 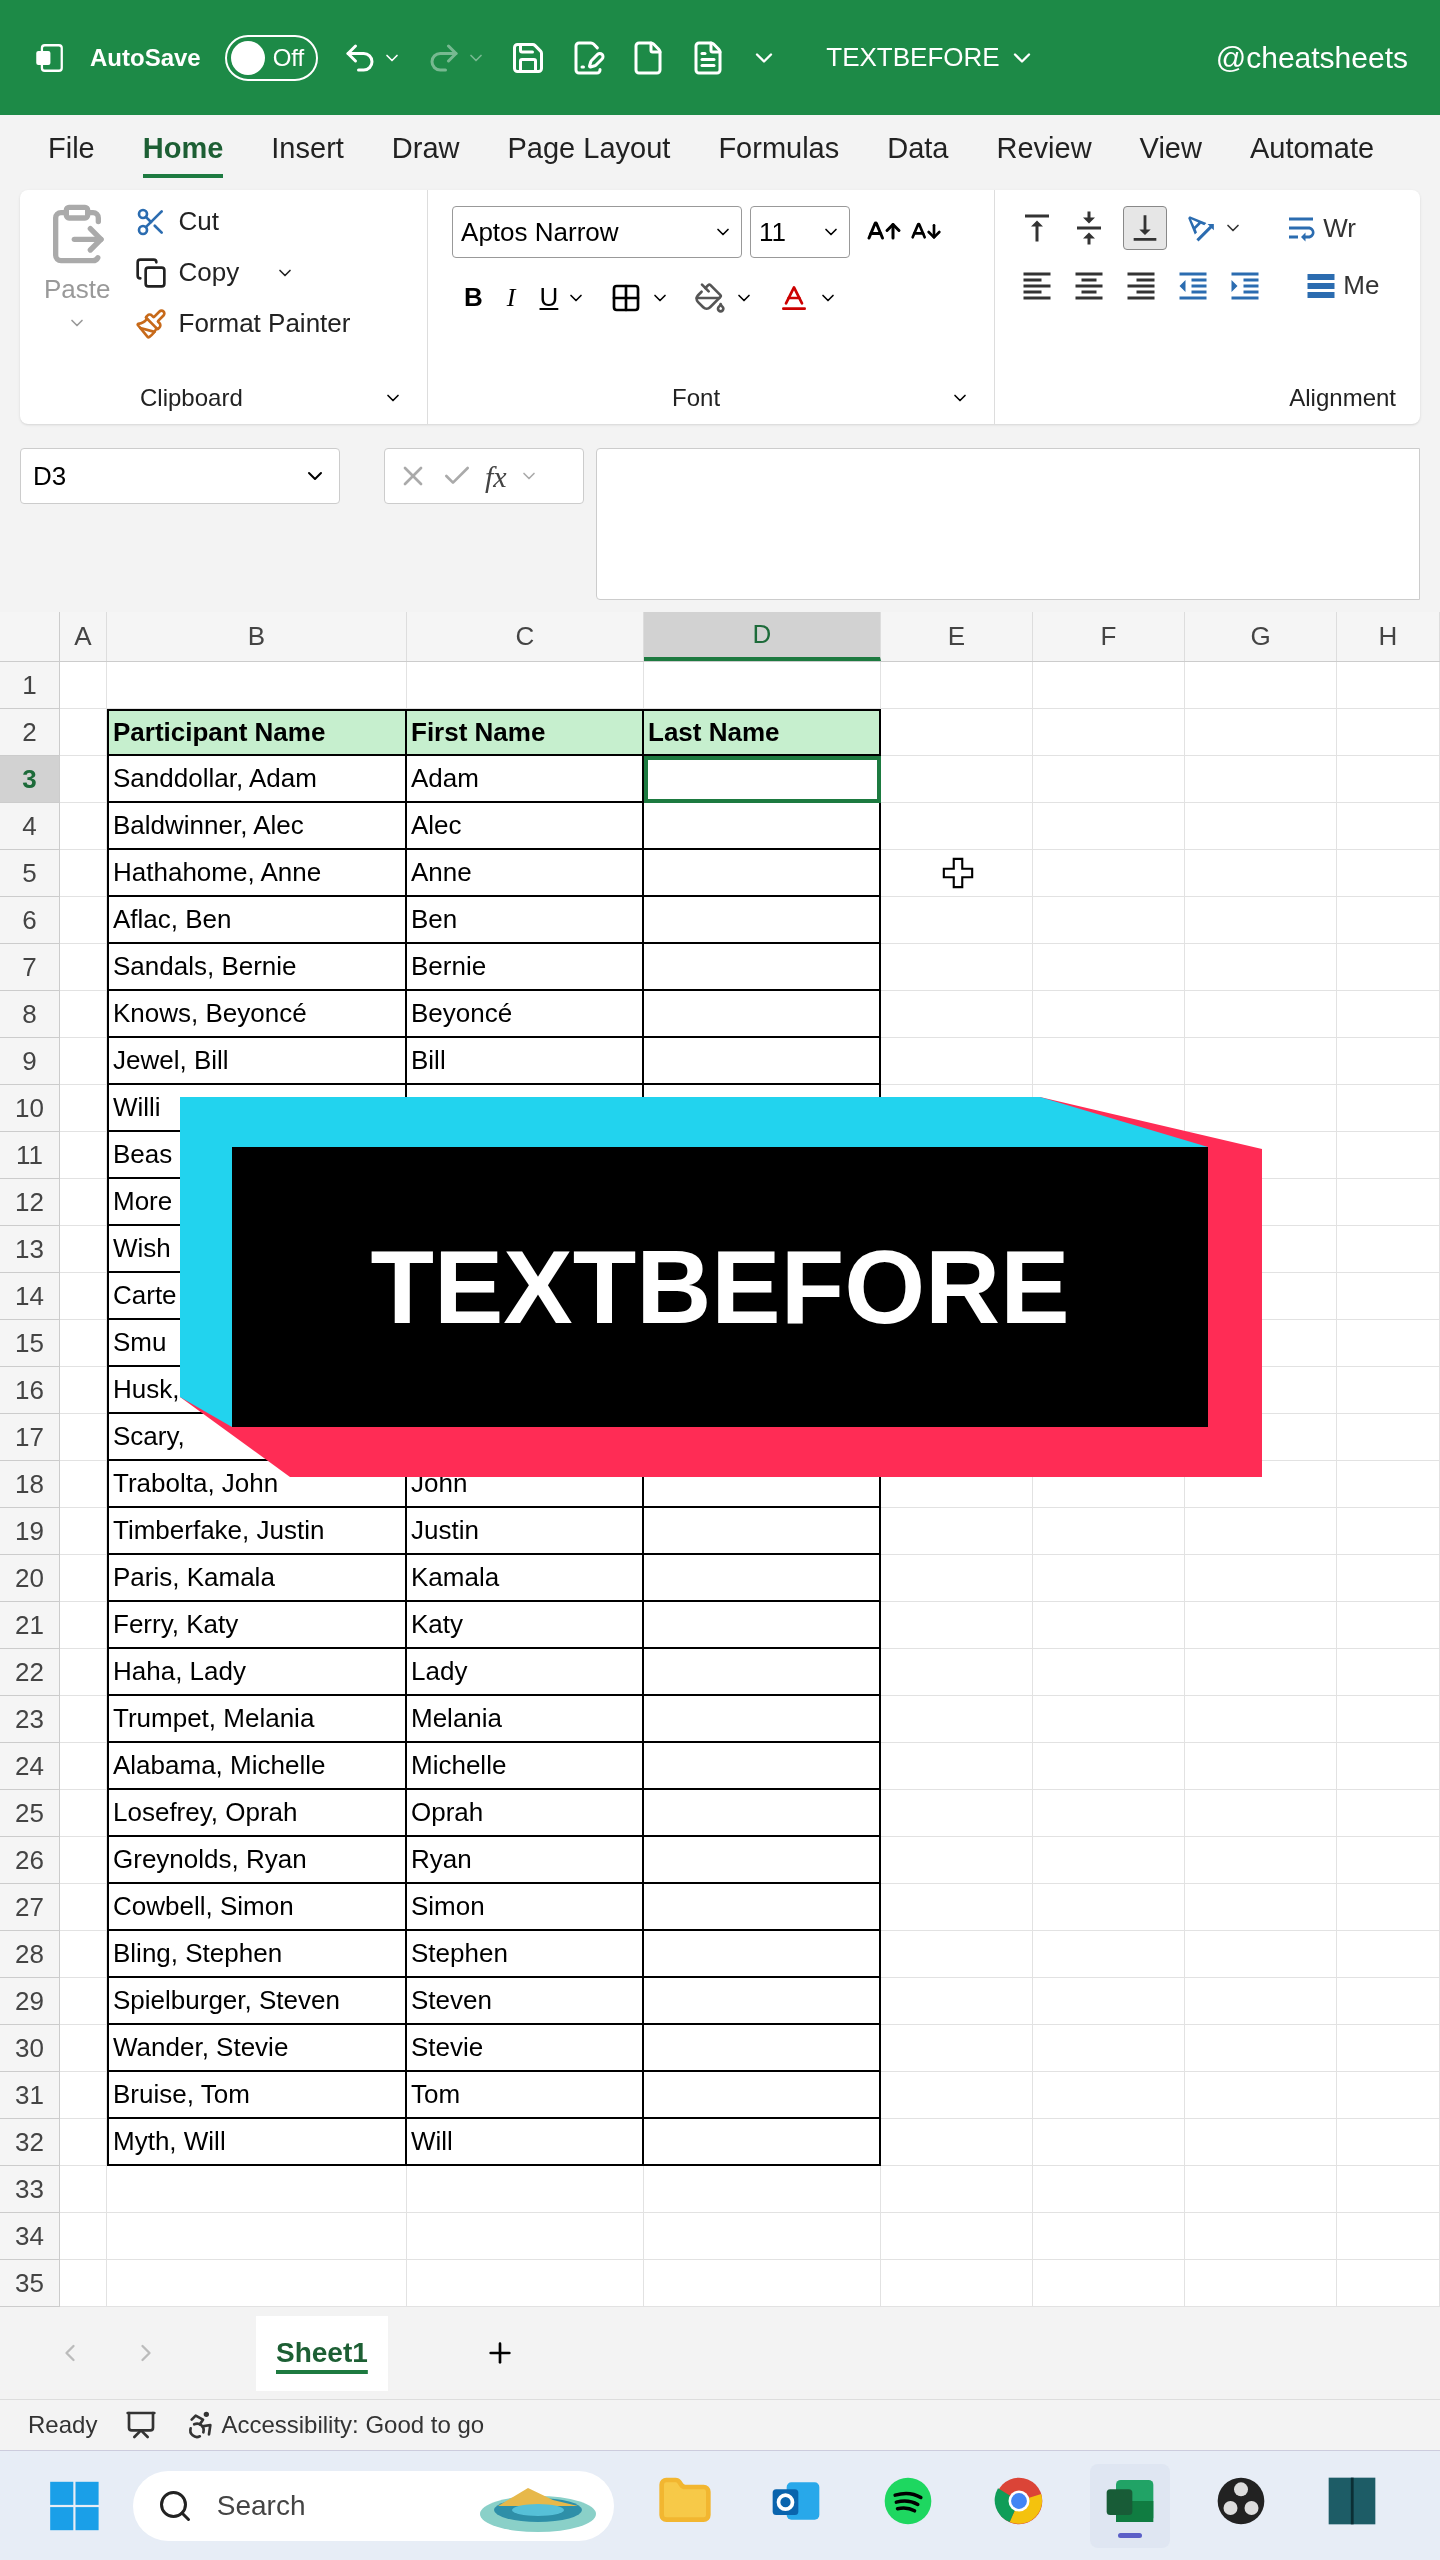 I want to click on table-cell: Stephen, so click(x=525, y=1954).